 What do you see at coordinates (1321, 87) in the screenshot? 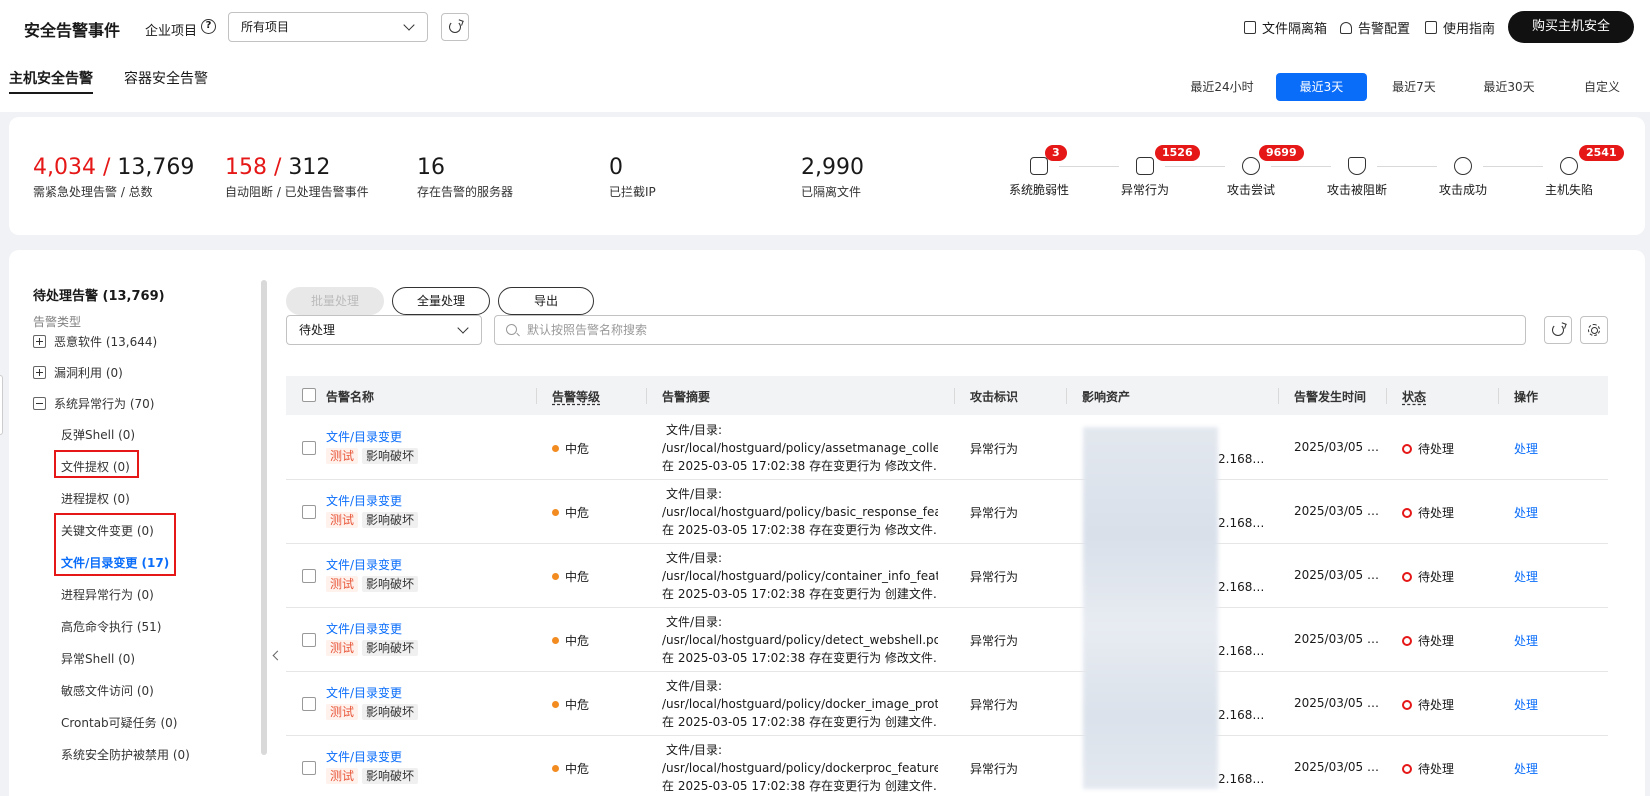
I see `time-3d: 最近3天` at bounding box center [1321, 87].